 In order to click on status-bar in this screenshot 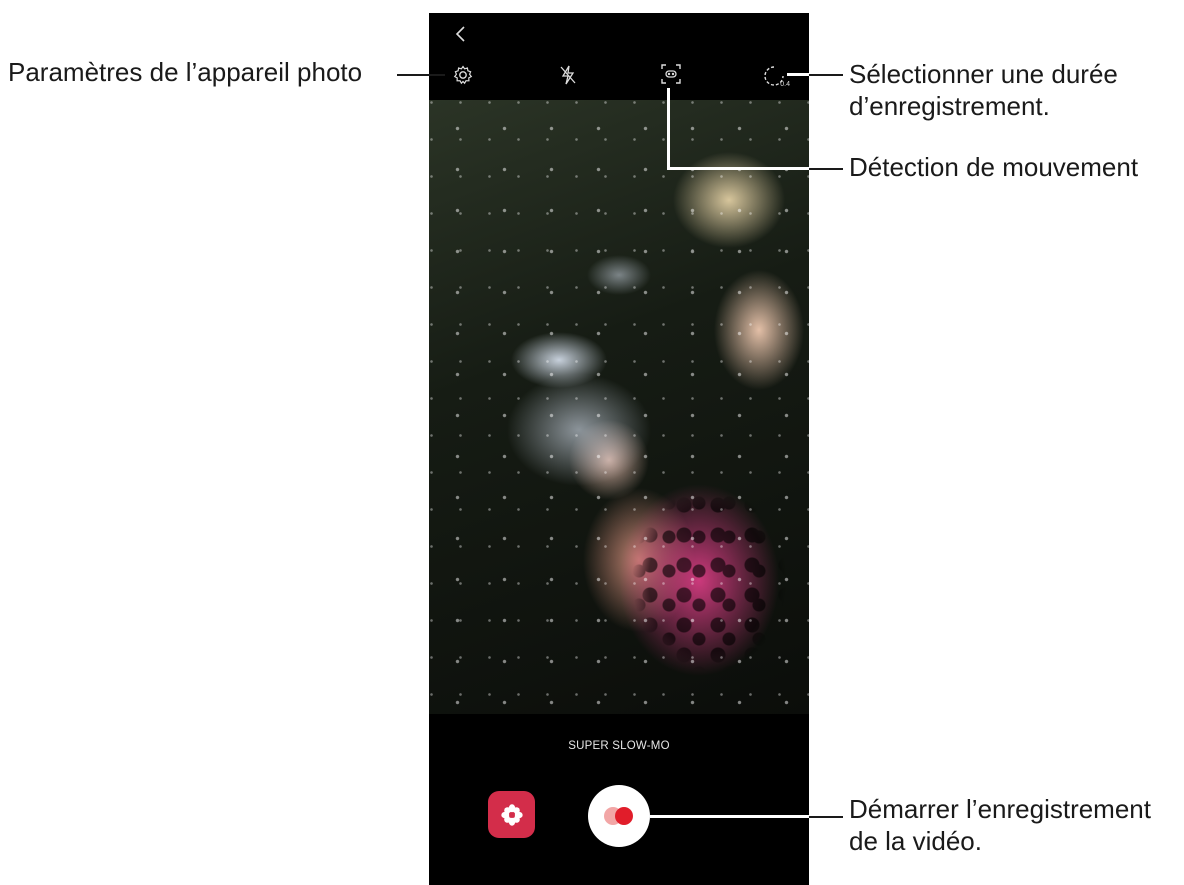, I will do `click(619, 6)`.